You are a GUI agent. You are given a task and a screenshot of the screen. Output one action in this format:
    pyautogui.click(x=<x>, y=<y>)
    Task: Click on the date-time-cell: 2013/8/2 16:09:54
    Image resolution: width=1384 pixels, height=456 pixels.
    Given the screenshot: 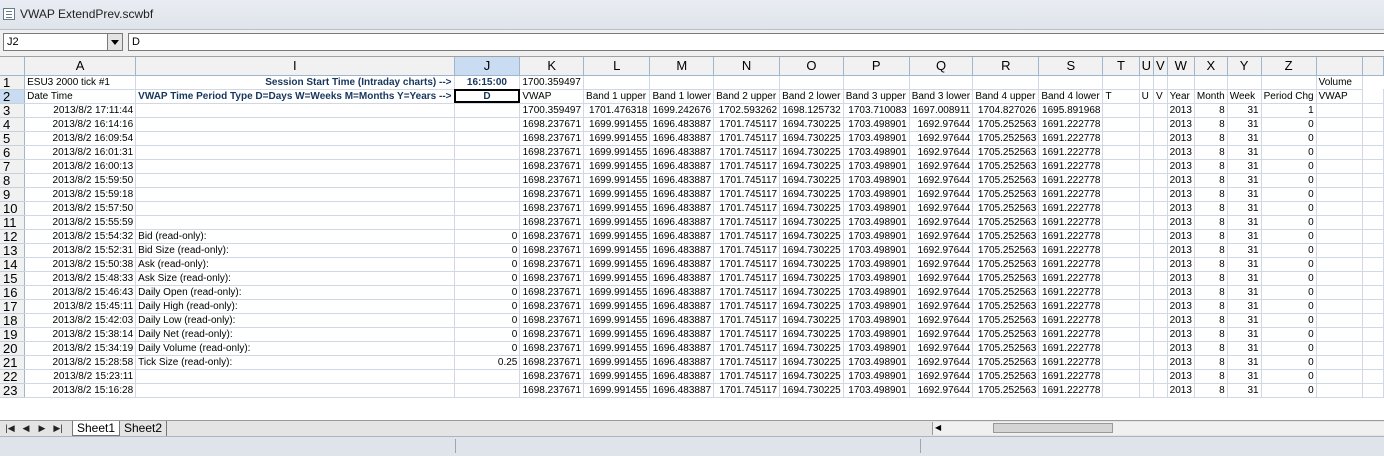 What is the action you would take?
    pyautogui.click(x=80, y=138)
    